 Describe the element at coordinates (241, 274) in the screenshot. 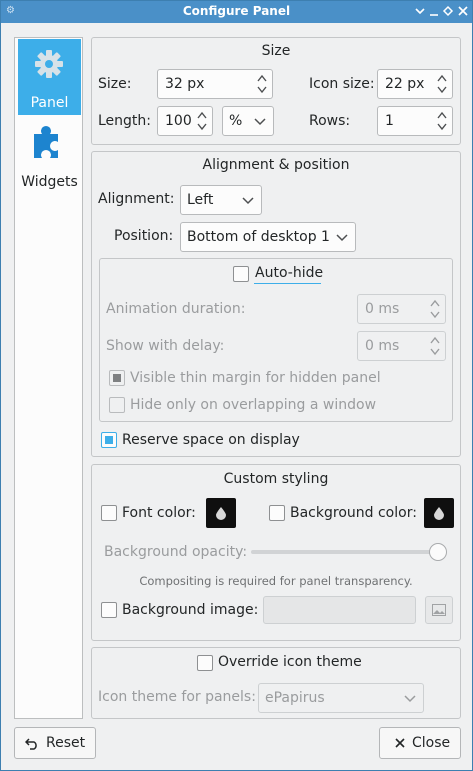

I see `autohide-checkbox` at that location.